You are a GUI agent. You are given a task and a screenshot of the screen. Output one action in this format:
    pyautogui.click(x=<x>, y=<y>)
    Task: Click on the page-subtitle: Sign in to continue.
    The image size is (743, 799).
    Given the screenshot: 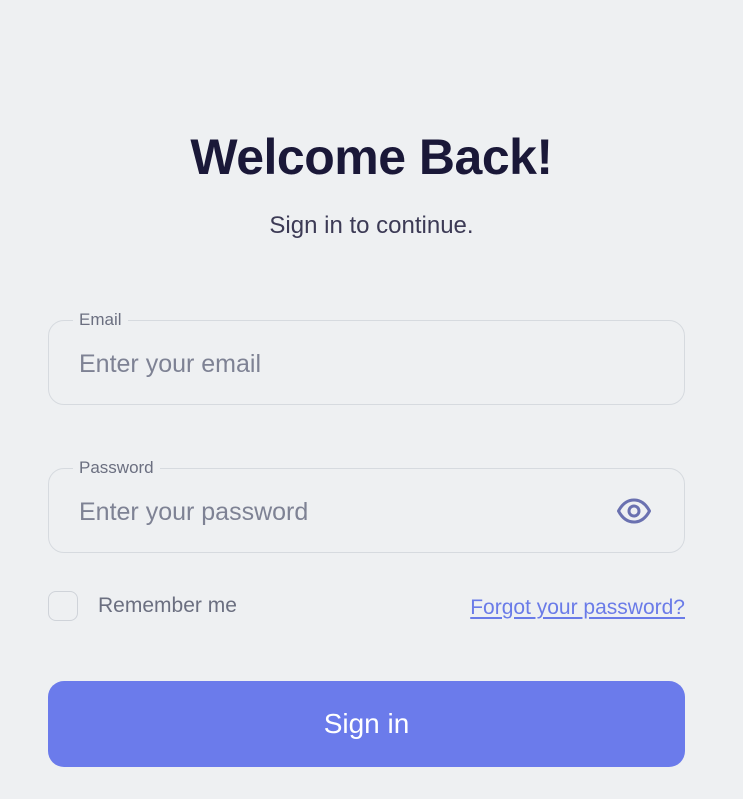 What is the action you would take?
    pyautogui.click(x=371, y=225)
    